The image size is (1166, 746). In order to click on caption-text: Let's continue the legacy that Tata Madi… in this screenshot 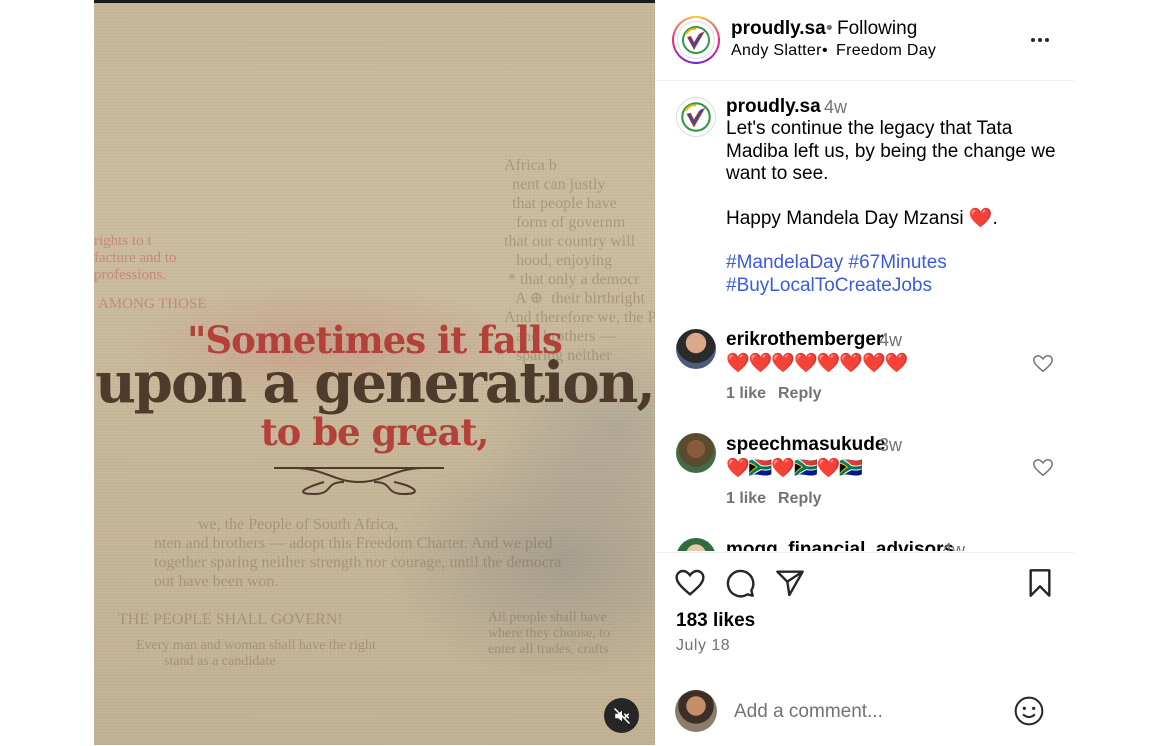, I will do `click(891, 207)`.